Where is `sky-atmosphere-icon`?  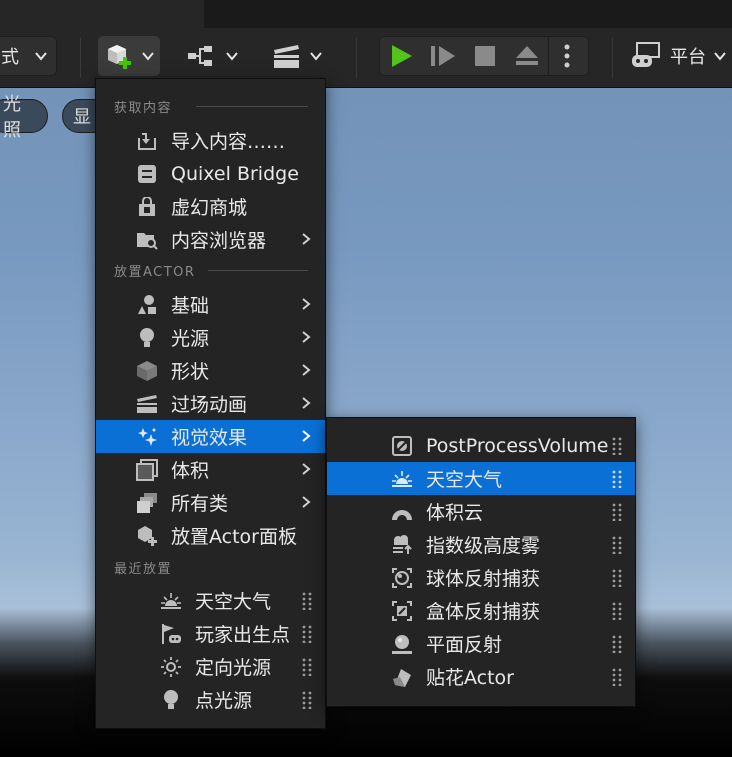 sky-atmosphere-icon is located at coordinates (402, 479).